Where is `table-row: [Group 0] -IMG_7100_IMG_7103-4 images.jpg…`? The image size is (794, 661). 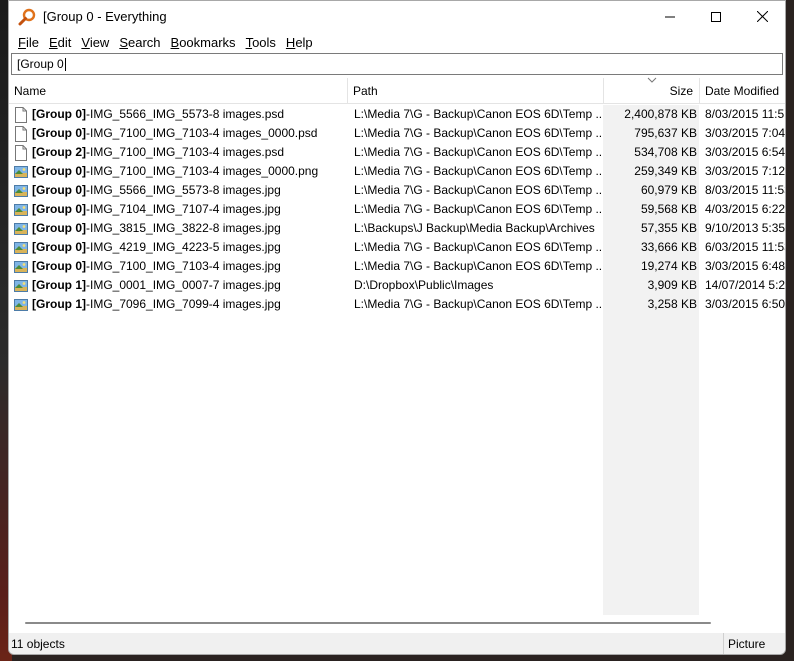
table-row: [Group 0] -IMG_7100_IMG_7103-4 images.jpg… is located at coordinates (397, 266).